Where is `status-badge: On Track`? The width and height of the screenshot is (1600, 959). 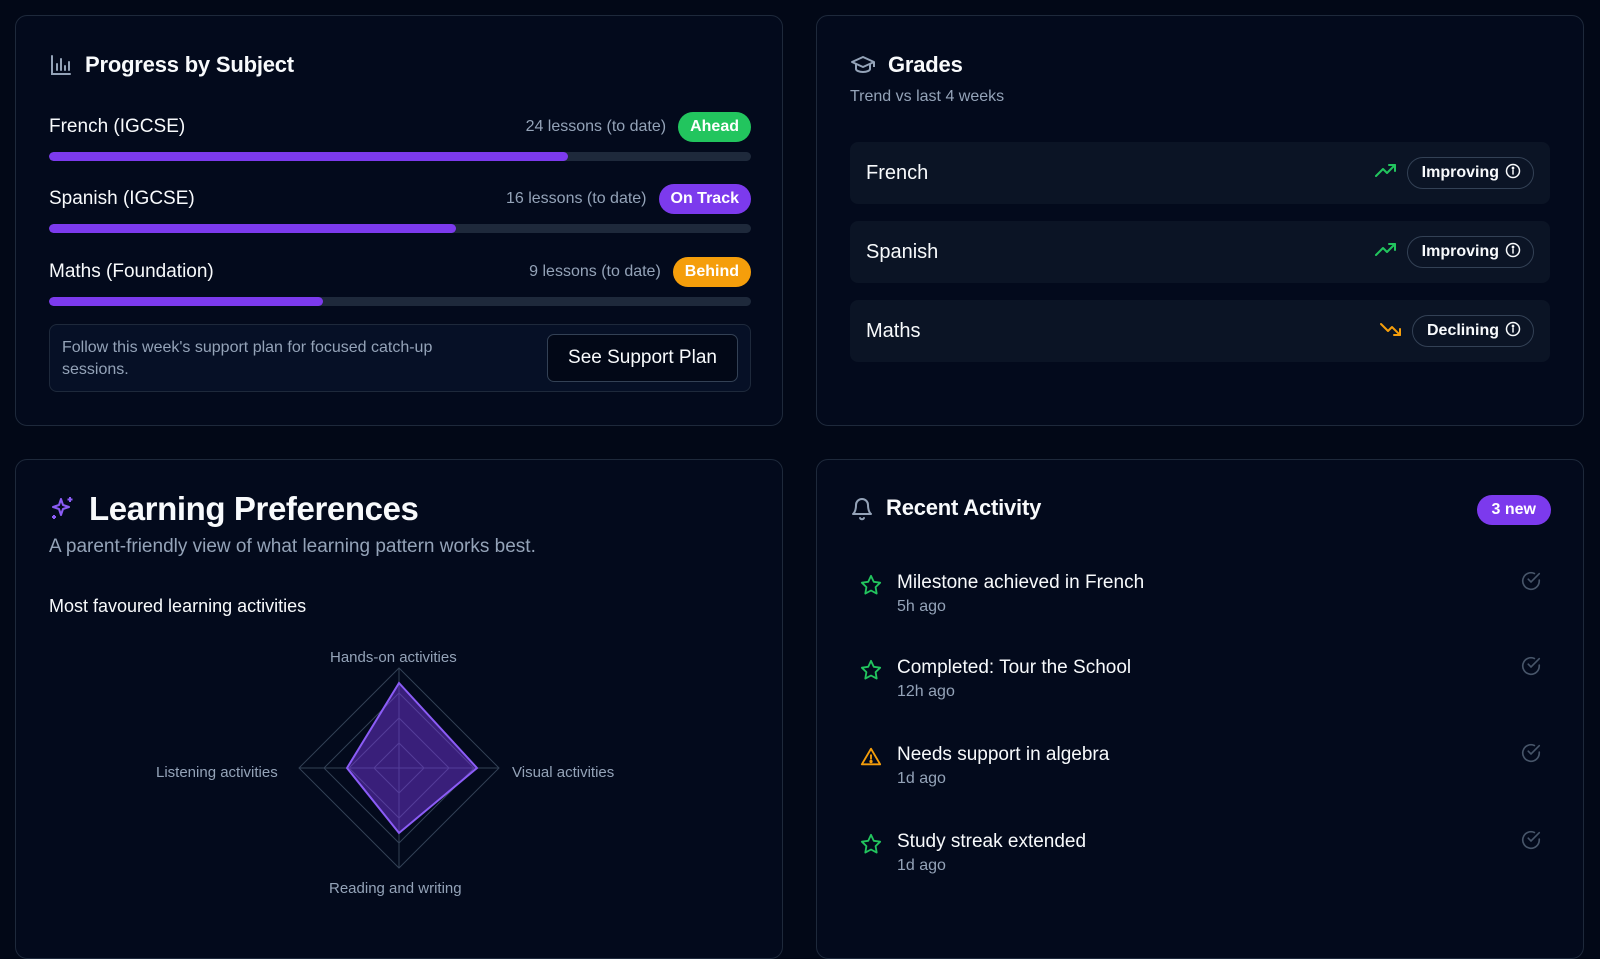 status-badge: On Track is located at coordinates (704, 199).